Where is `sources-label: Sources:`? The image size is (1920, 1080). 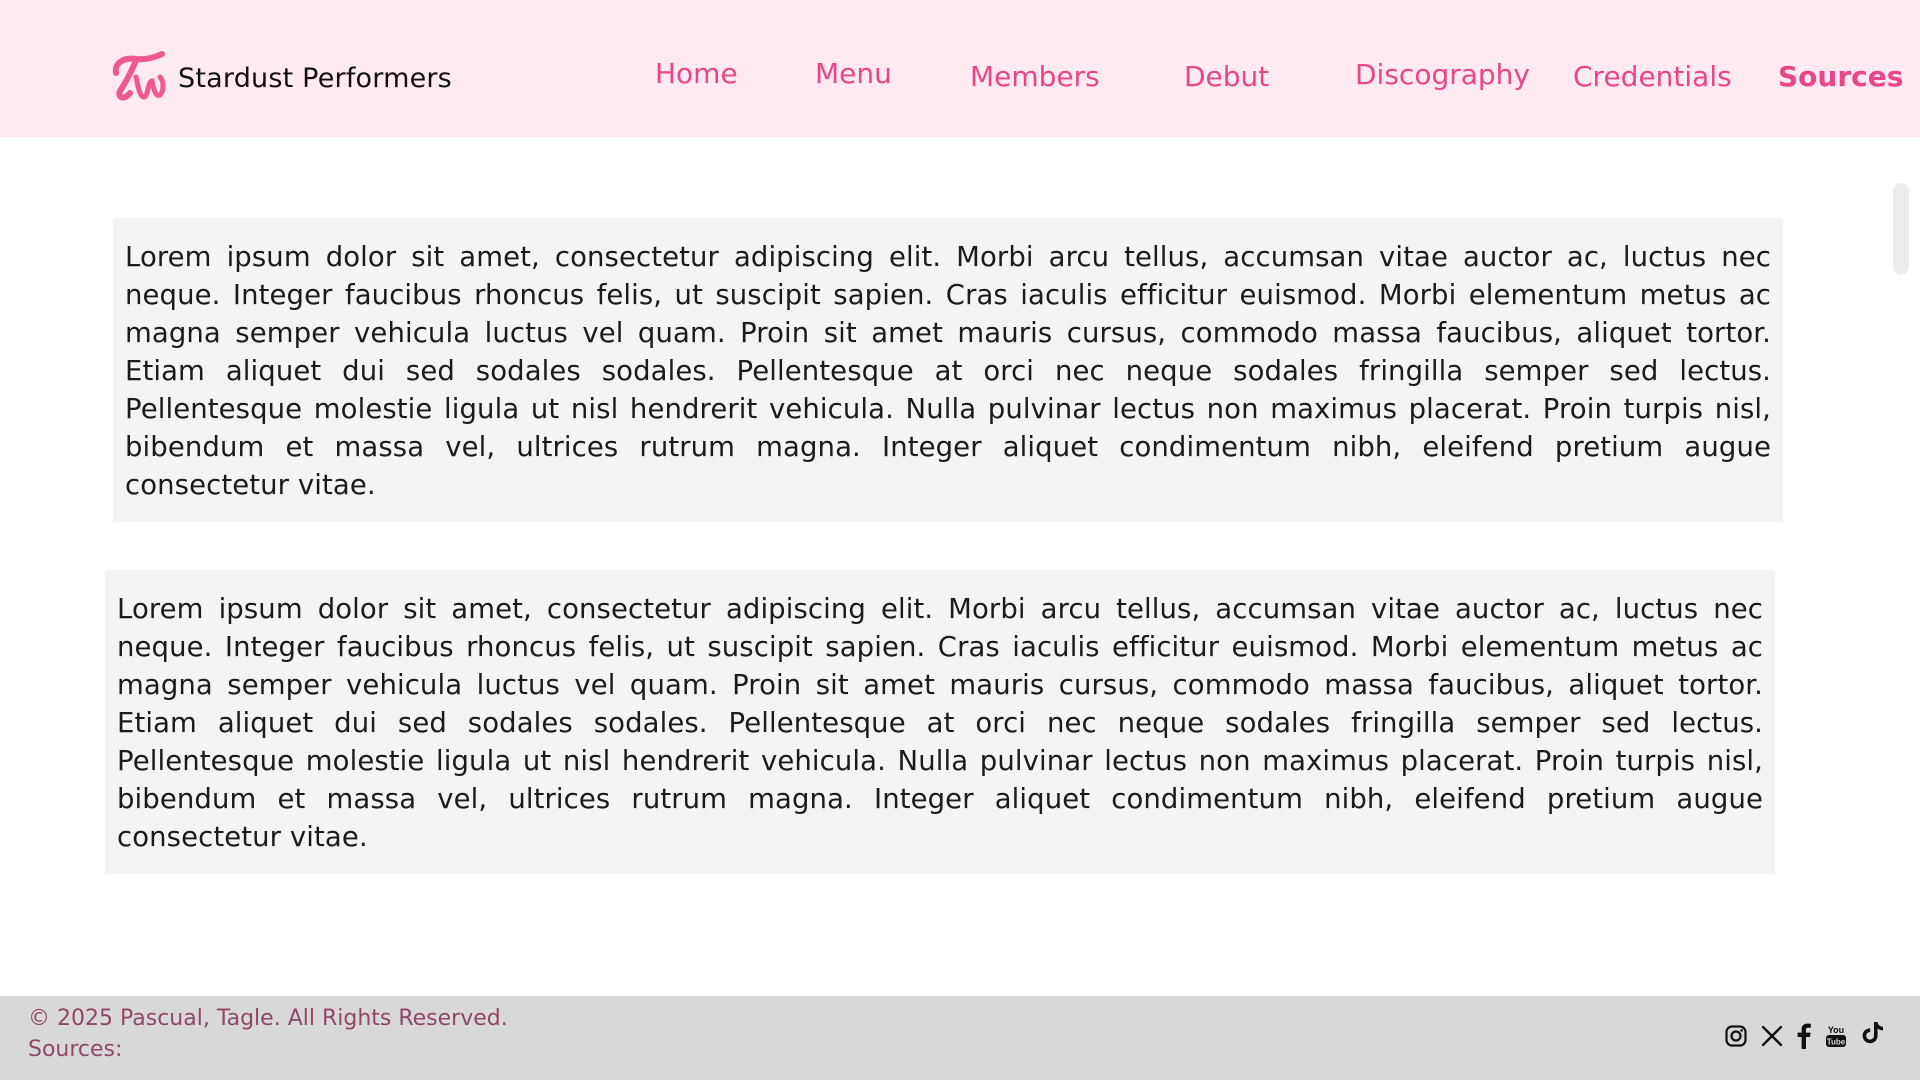
sources-label: Sources: is located at coordinates (75, 1049).